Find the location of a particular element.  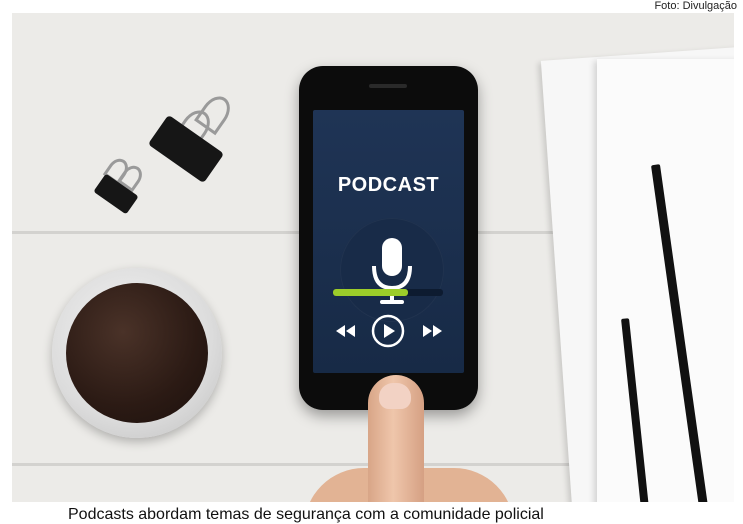

podcast-title: PODCAST is located at coordinates (388, 185).